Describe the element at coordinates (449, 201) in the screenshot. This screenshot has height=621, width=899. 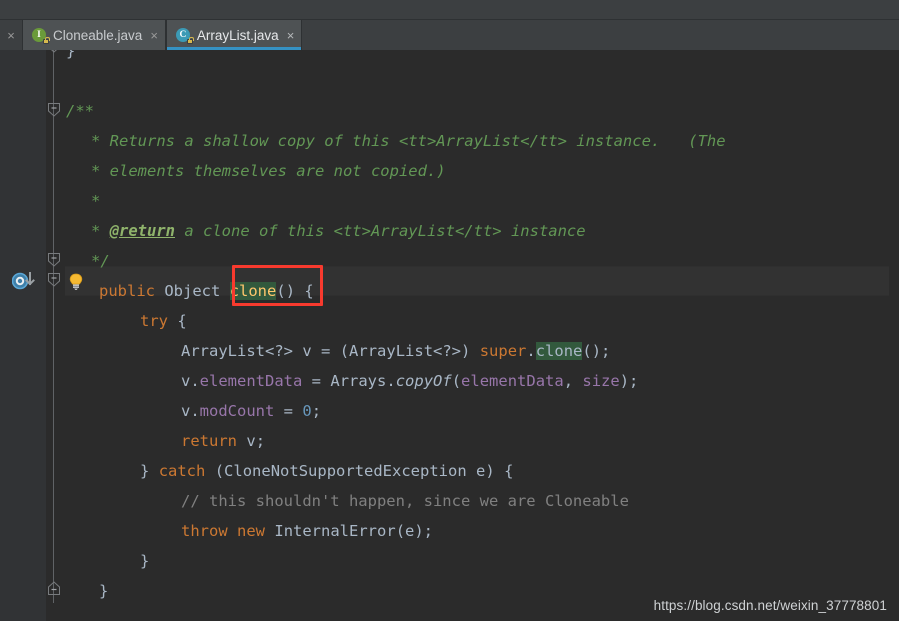
I see `code-line: *` at that location.